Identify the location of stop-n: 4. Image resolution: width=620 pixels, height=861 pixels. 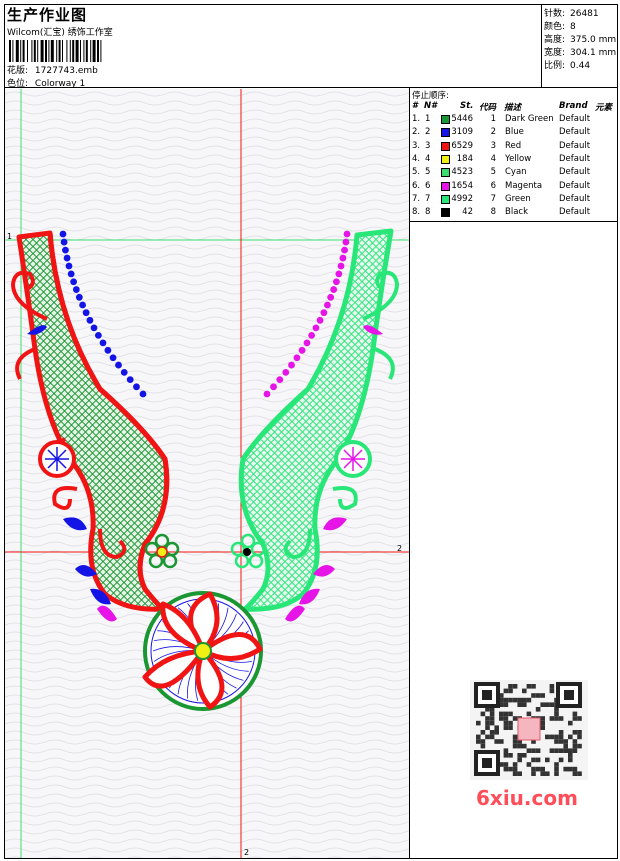
(428, 158).